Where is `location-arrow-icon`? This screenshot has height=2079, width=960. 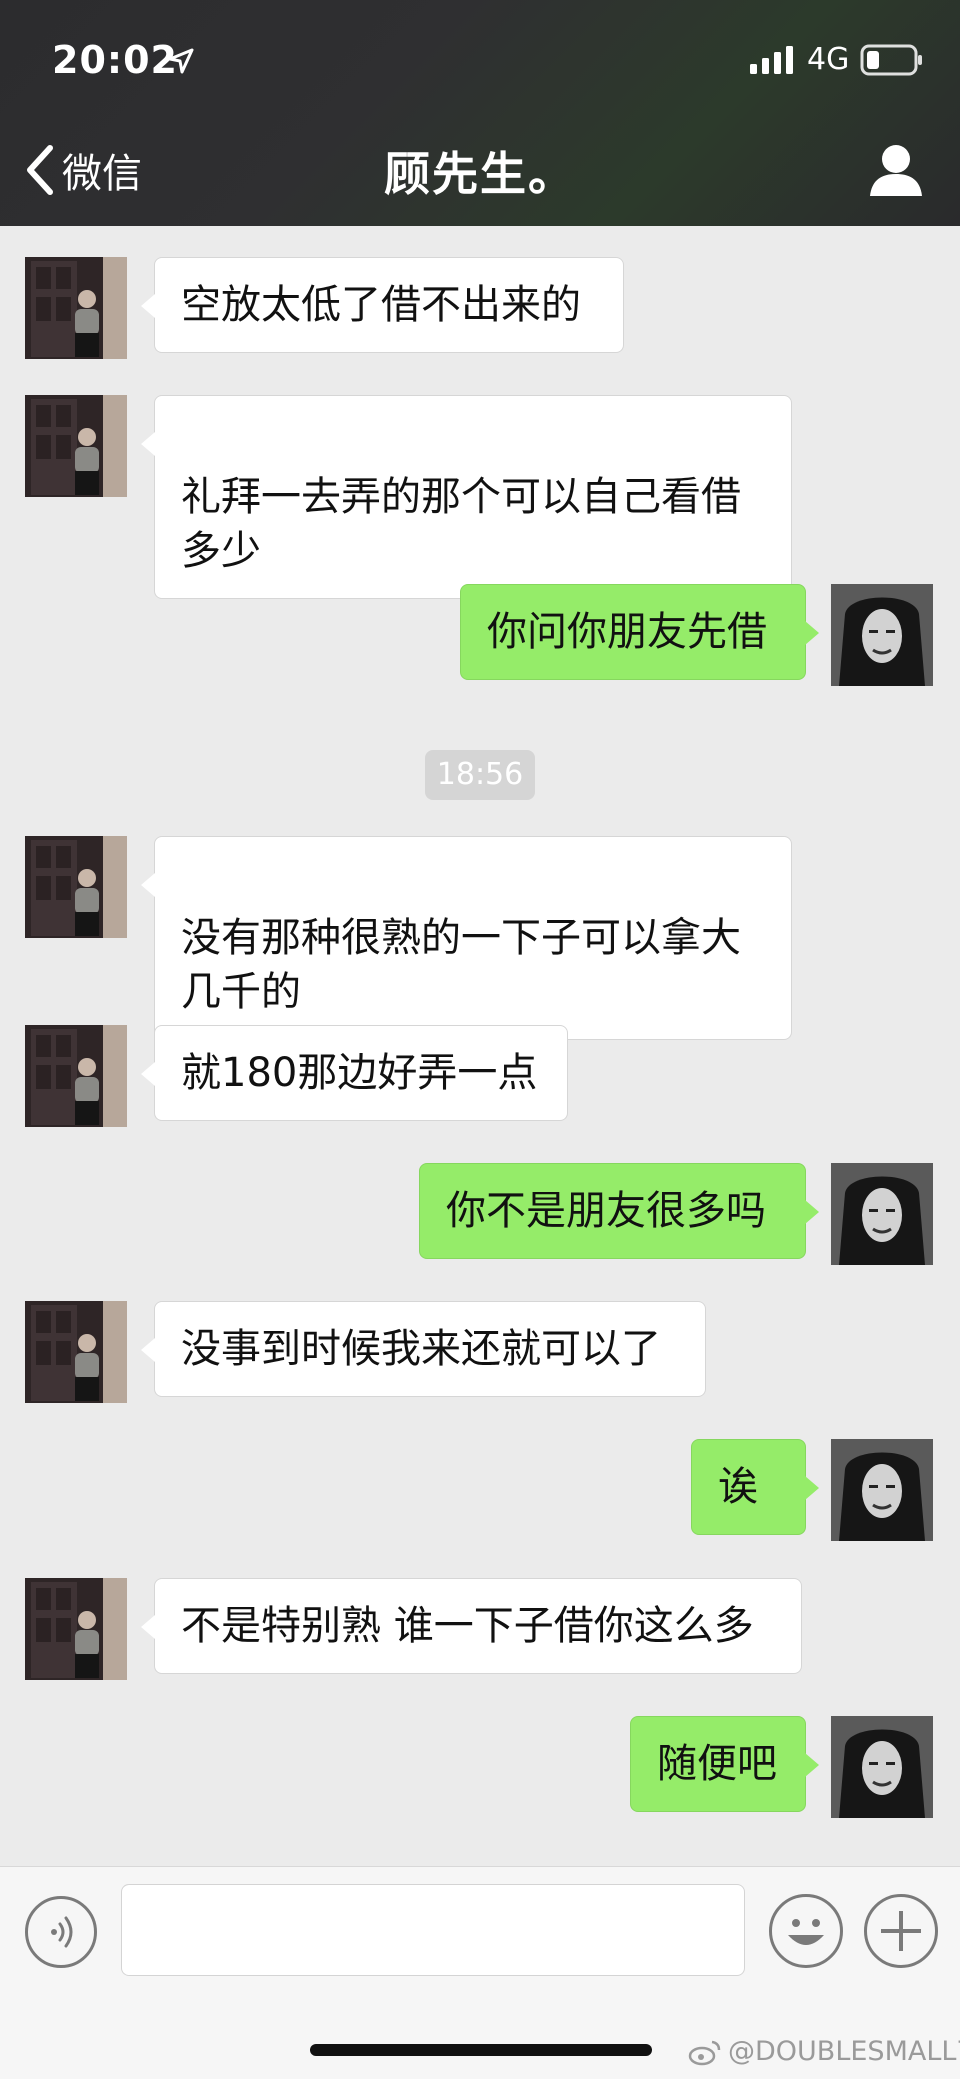 location-arrow-icon is located at coordinates (181, 61).